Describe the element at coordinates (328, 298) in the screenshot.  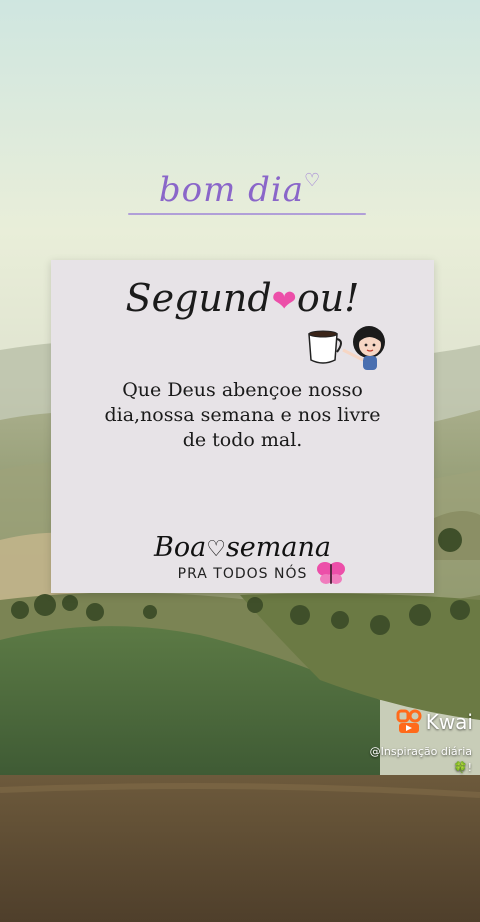
I see `title-part-2: ou!` at that location.